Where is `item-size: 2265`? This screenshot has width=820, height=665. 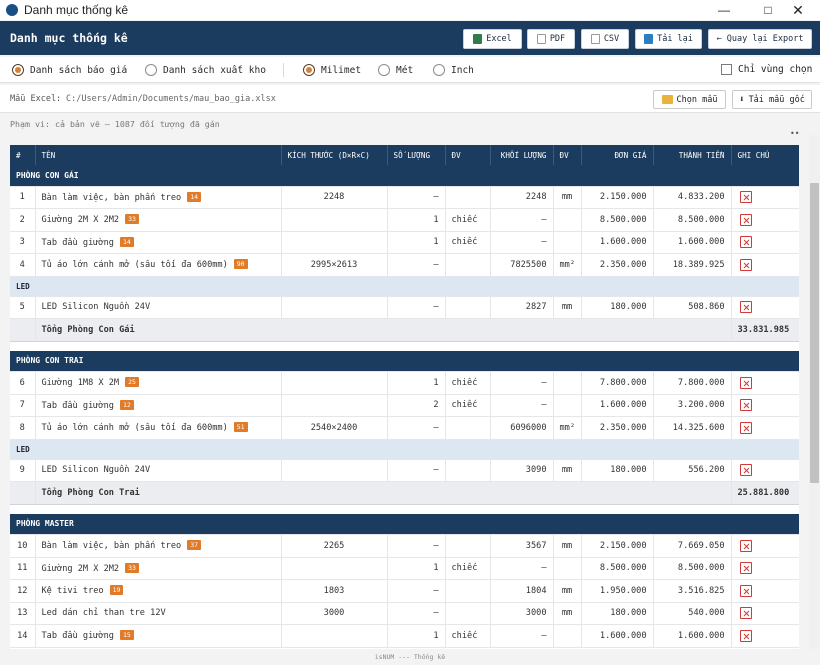 item-size: 2265 is located at coordinates (334, 546).